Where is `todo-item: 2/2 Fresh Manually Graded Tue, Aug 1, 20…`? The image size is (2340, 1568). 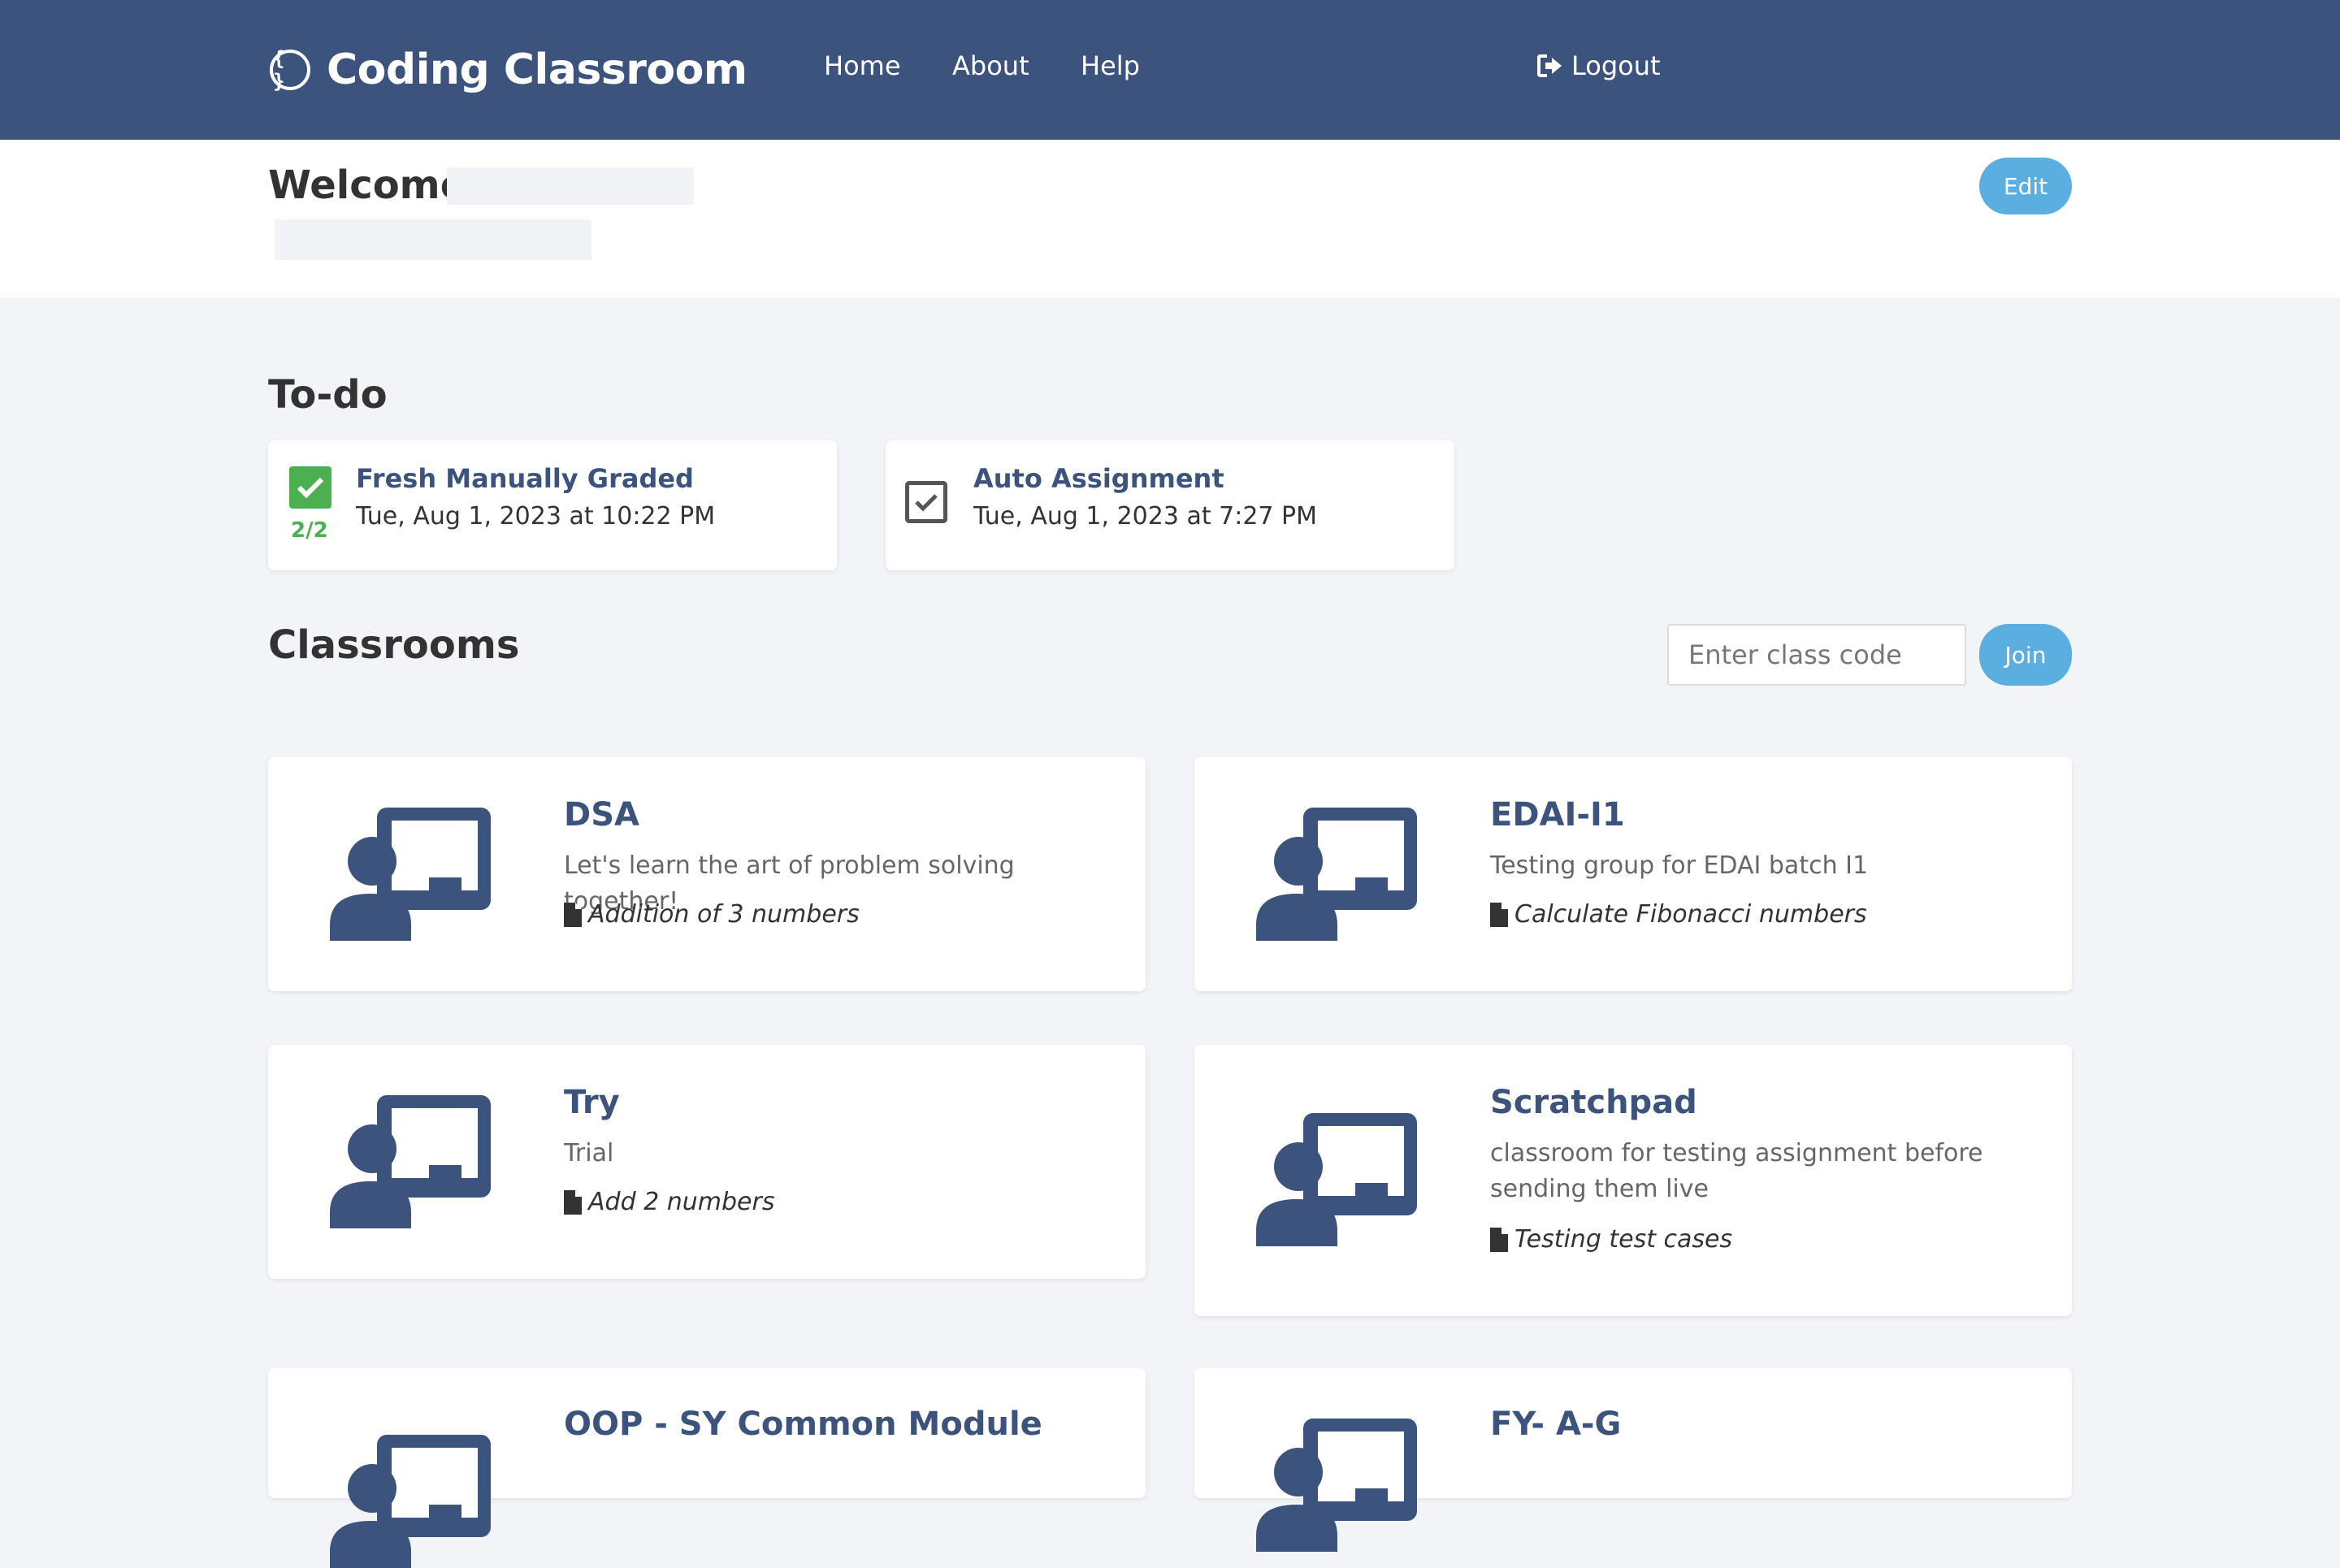
todo-item: 2/2 Fresh Manually Graded Tue, Aug 1, 20… is located at coordinates (552, 505).